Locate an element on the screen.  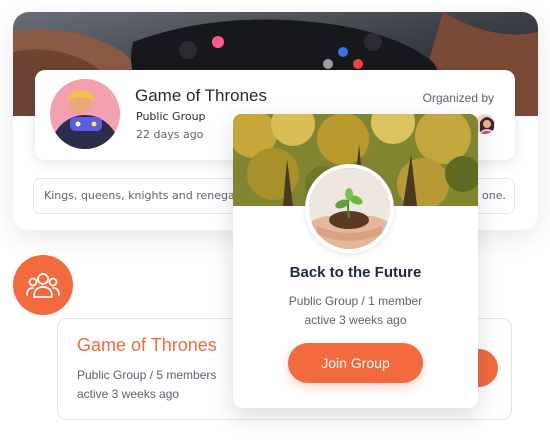
gamer-avatar-icon is located at coordinates (85, 114).